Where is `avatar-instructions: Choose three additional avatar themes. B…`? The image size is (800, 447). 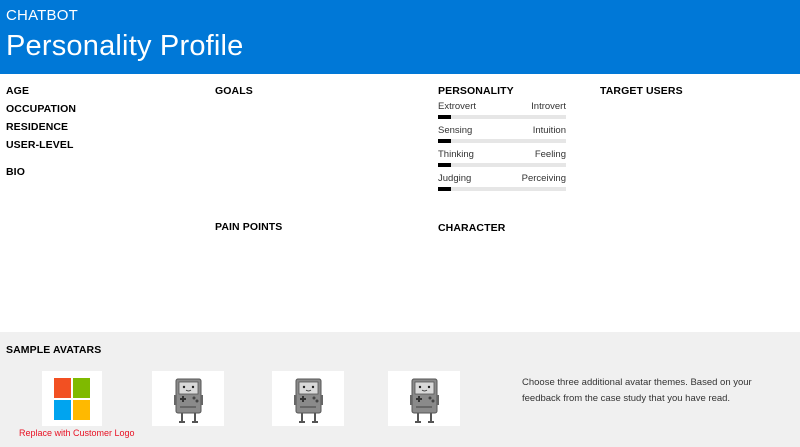 avatar-instructions: Choose three additional avatar themes. B… is located at coordinates (637, 390).